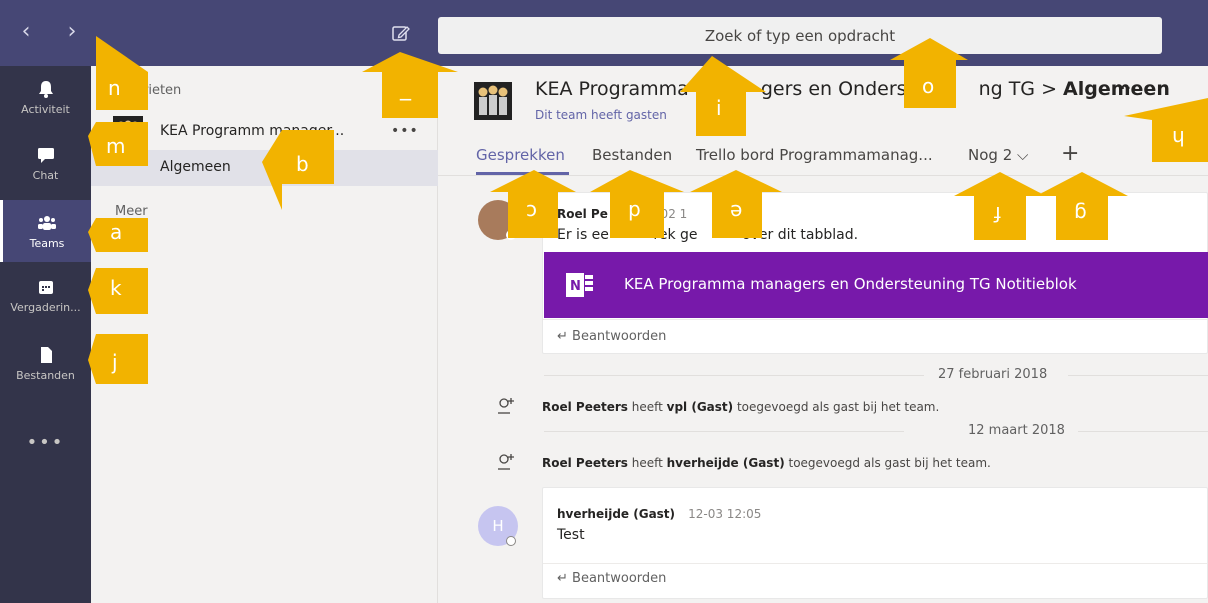 The height and width of the screenshot is (603, 1208). What do you see at coordinates (47, 243) in the screenshot?
I see `rail-label: Teams` at bounding box center [47, 243].